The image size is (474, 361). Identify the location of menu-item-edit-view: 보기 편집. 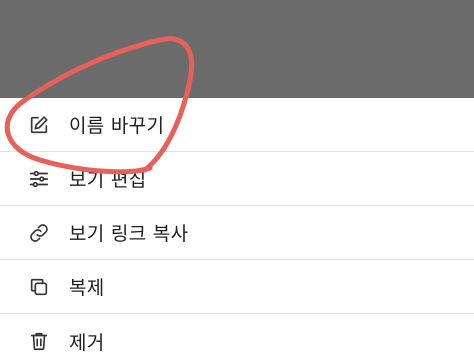
(237, 179).